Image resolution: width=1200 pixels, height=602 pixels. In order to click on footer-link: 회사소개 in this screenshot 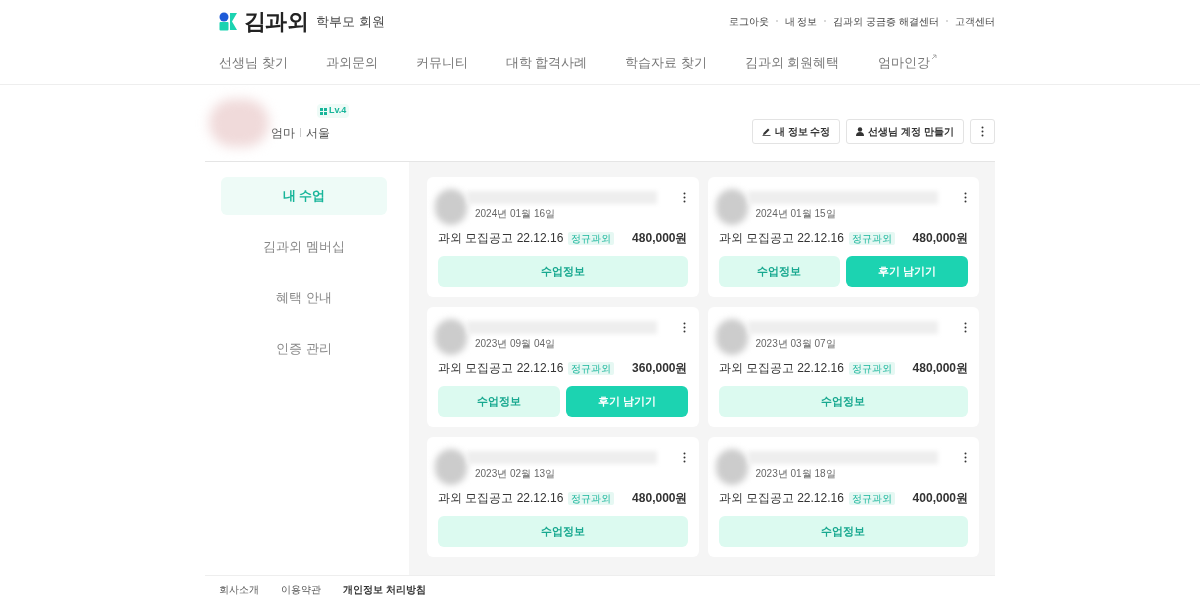, I will do `click(239, 589)`.